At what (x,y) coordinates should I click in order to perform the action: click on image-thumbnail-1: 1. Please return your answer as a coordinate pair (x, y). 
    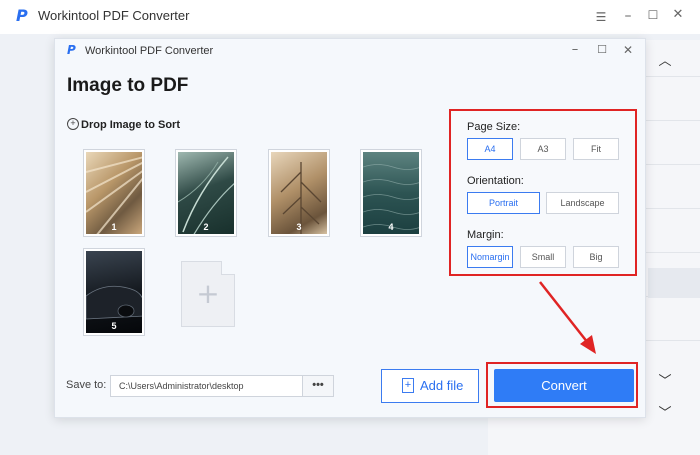
    Looking at the image, I should click on (114, 193).